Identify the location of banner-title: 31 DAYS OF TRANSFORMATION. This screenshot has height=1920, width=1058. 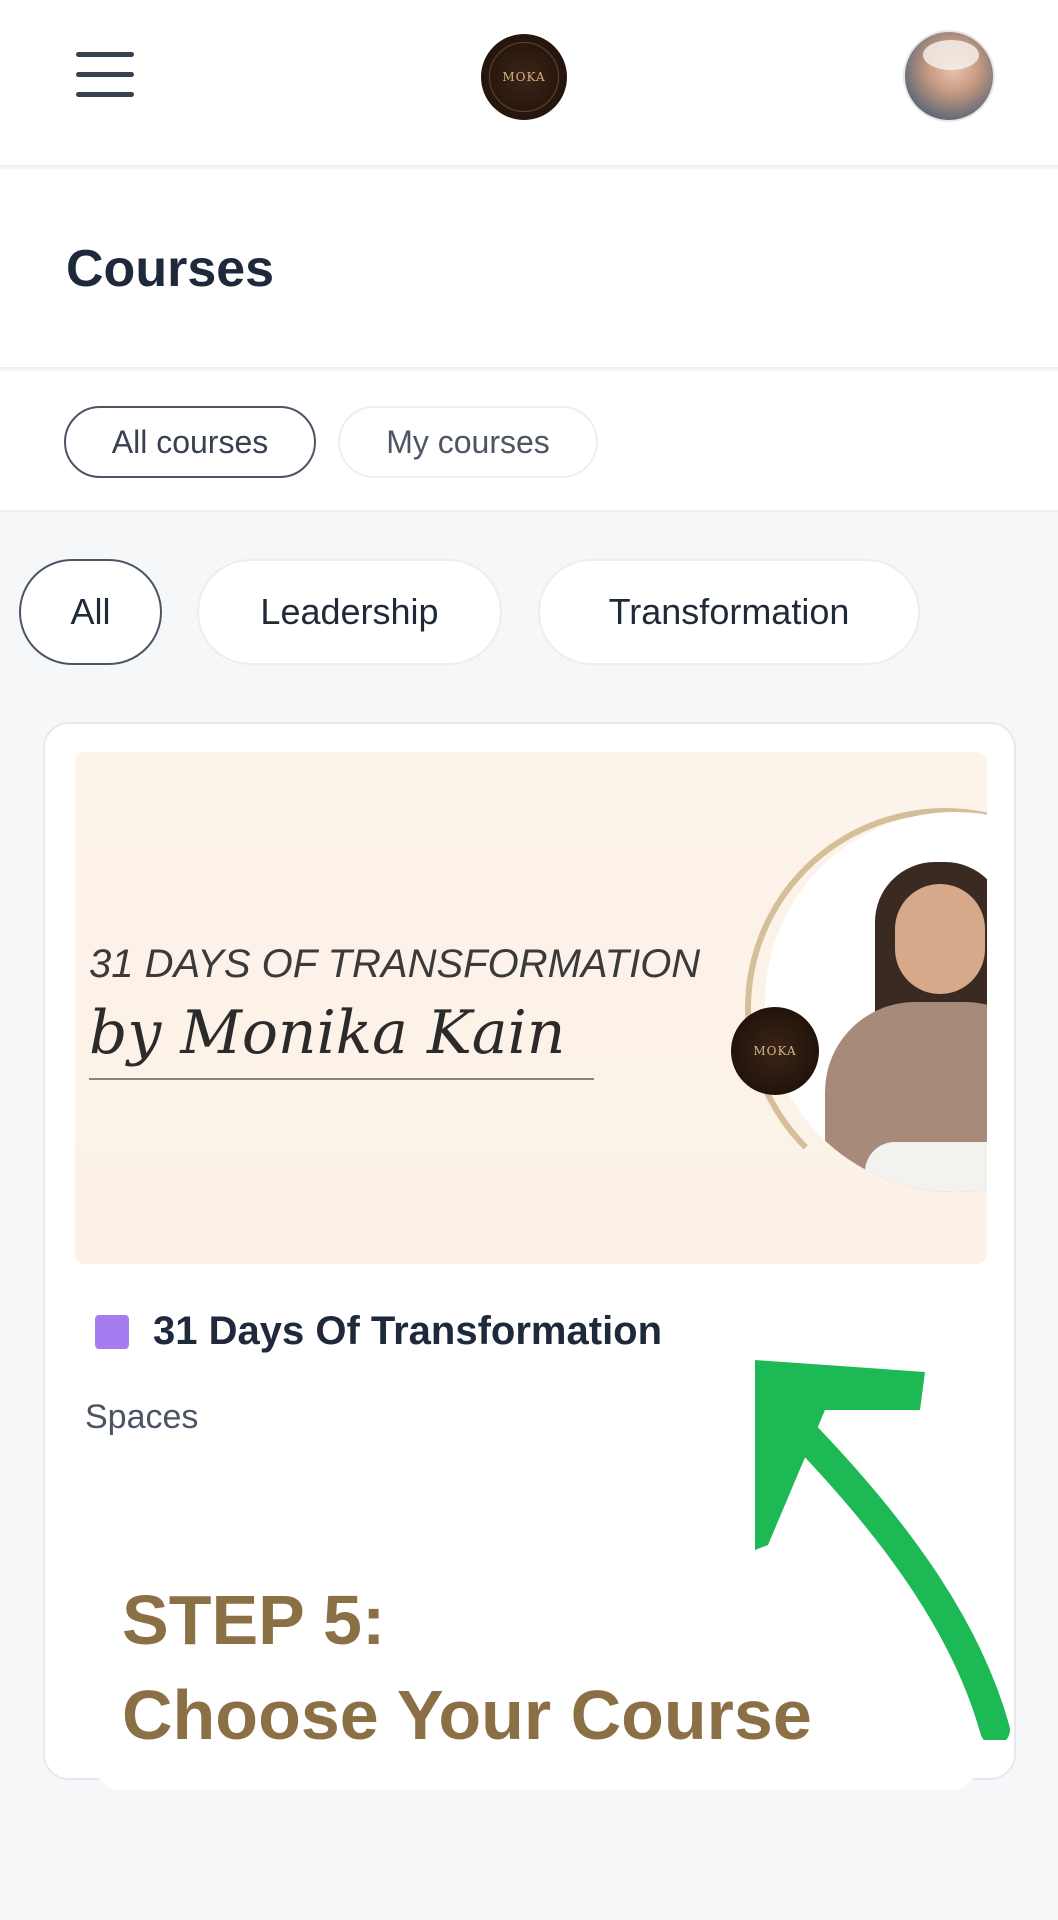
(395, 964).